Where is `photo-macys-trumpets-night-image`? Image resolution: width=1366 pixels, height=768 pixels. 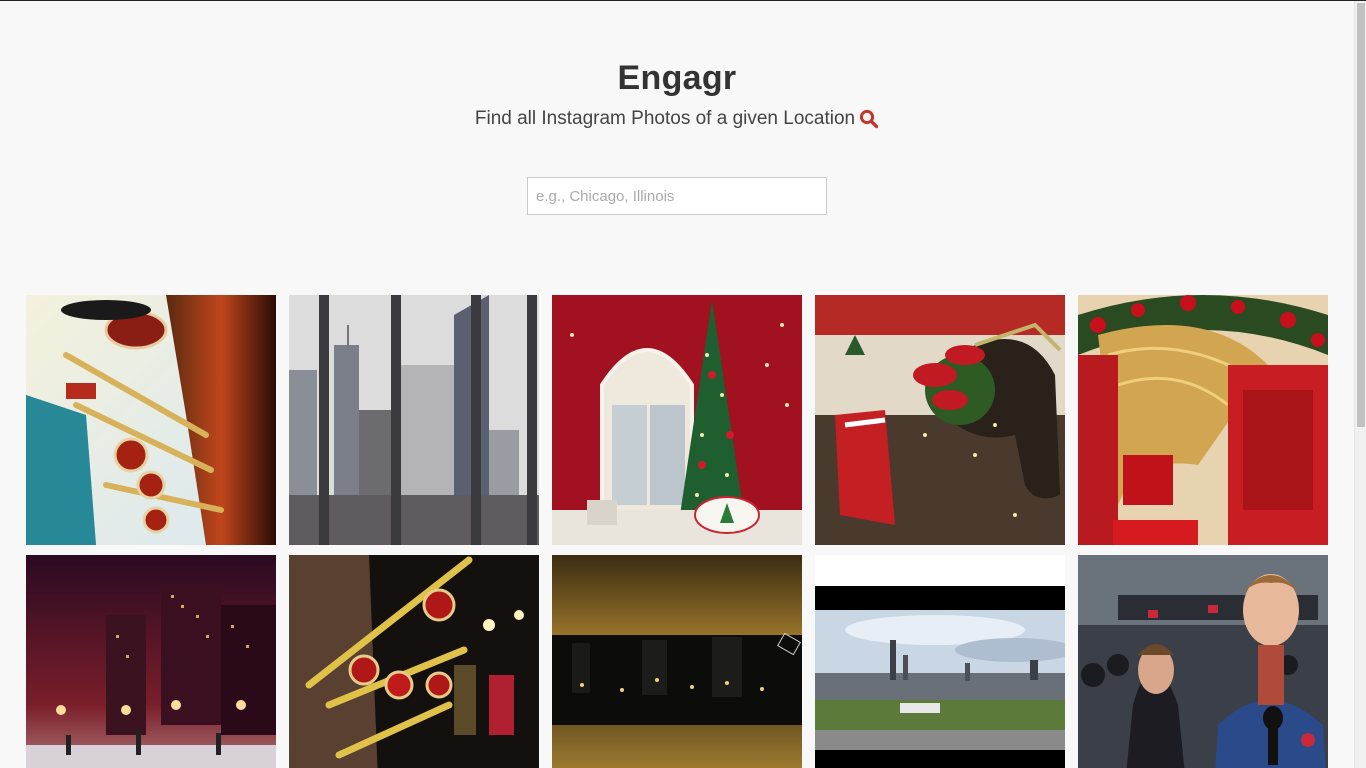 photo-macys-trumpets-night-image is located at coordinates (414, 661).